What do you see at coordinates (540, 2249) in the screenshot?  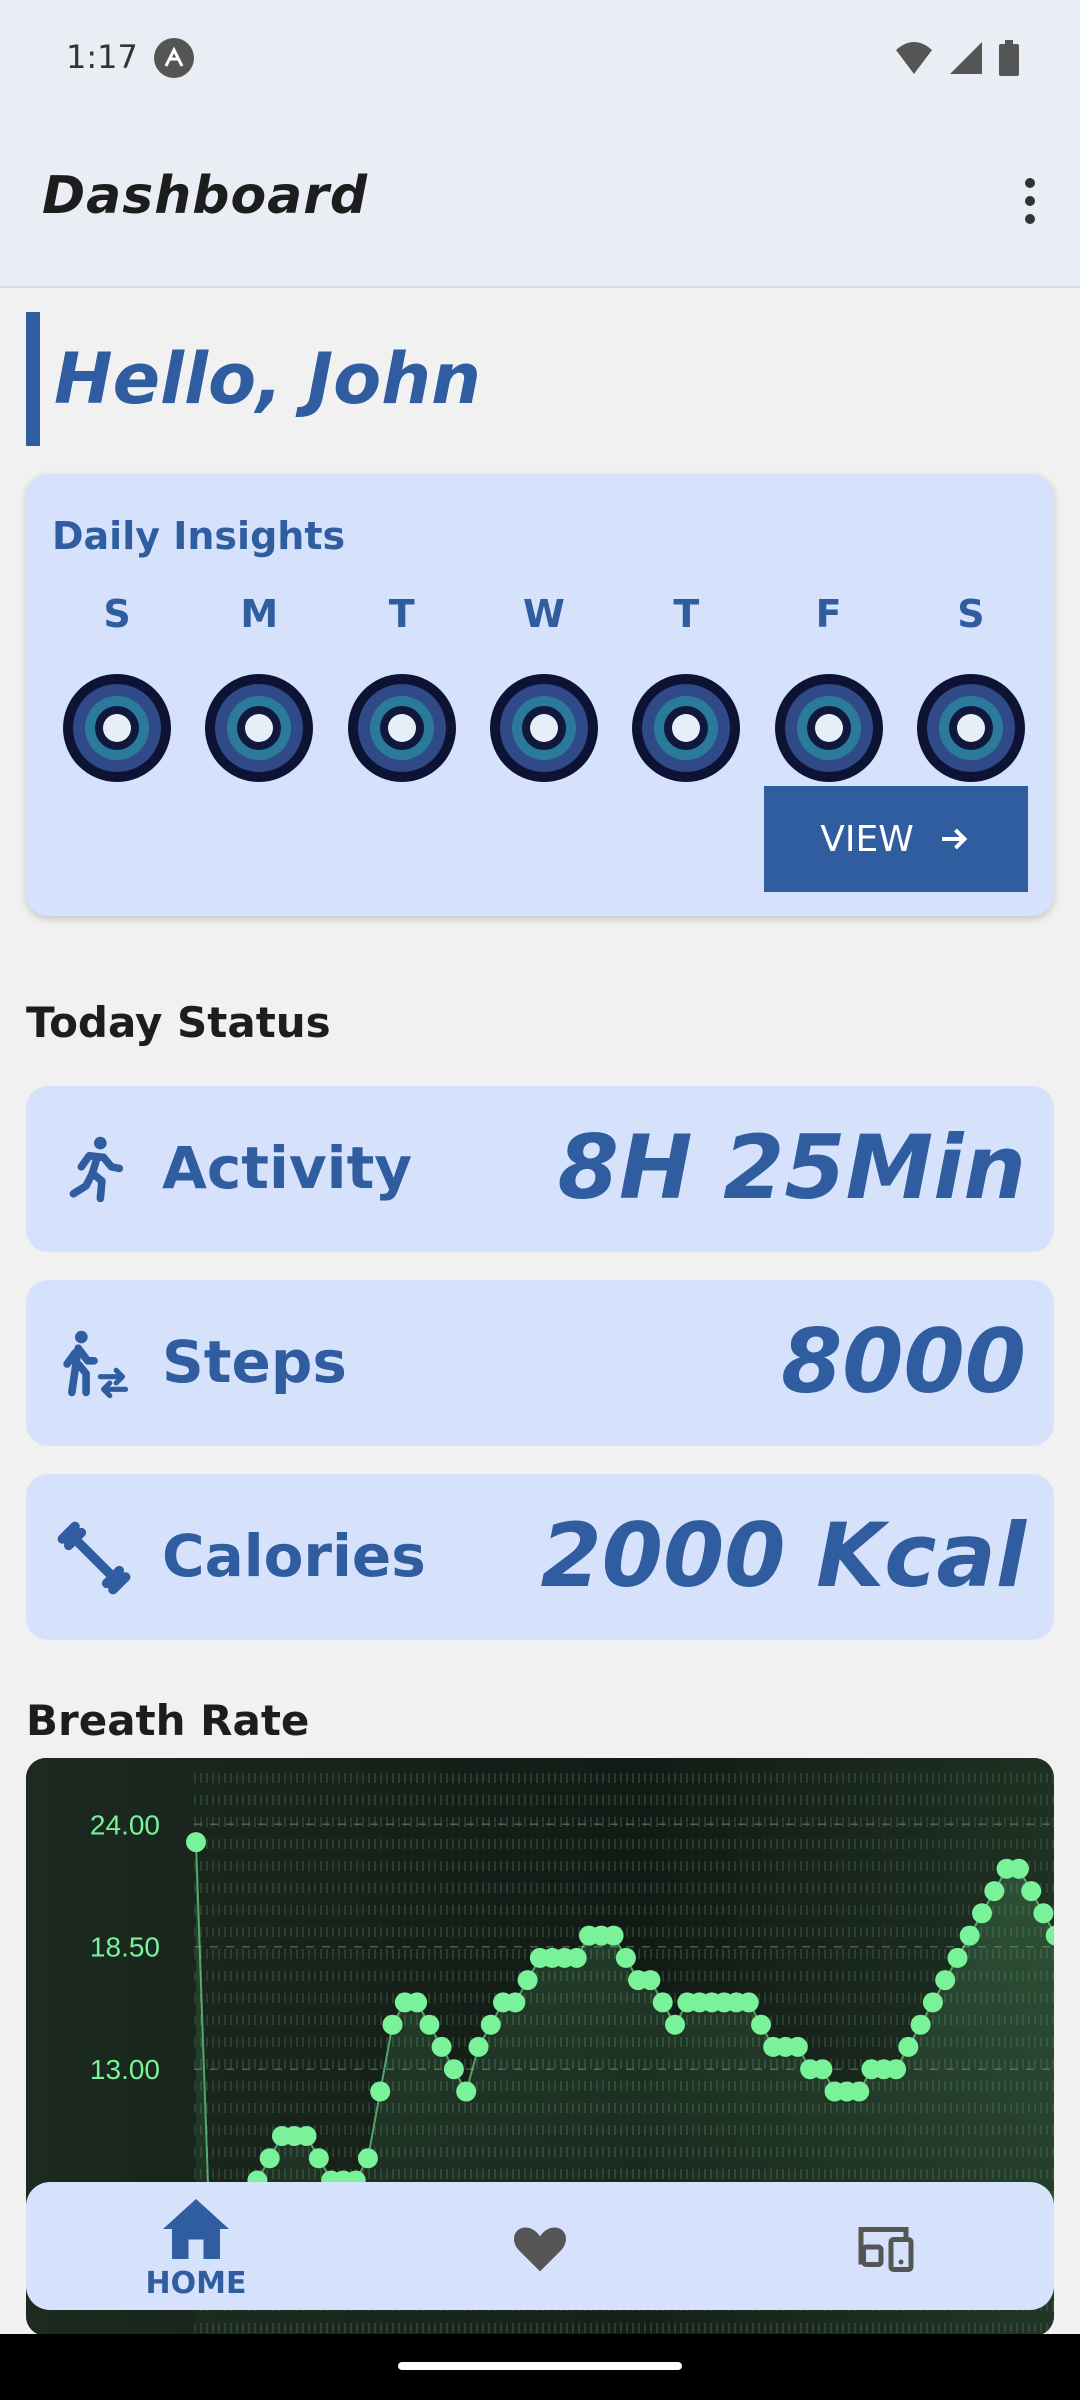 I see `heart-icon` at bounding box center [540, 2249].